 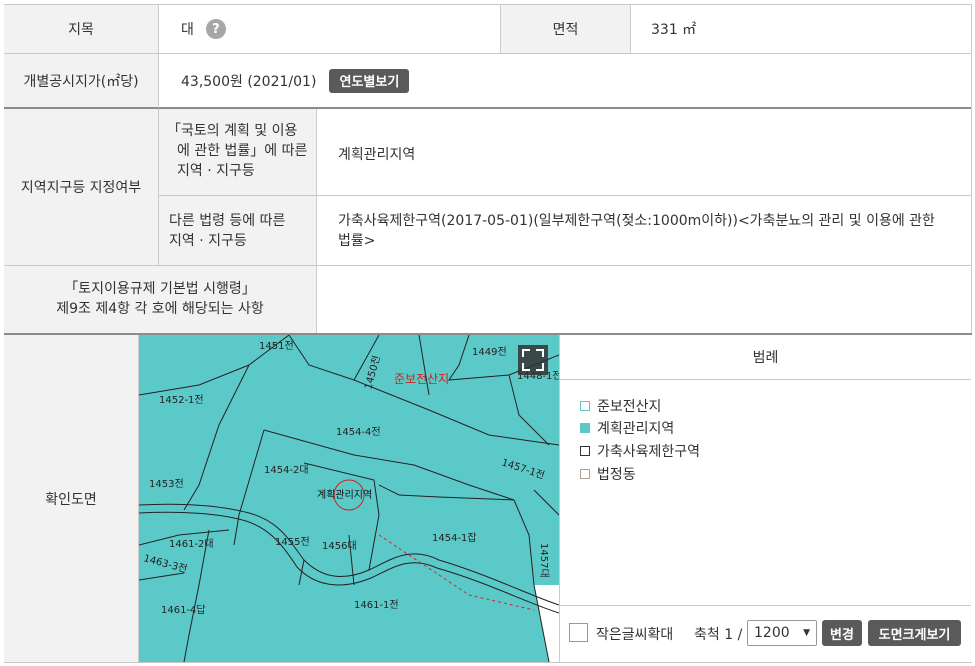 I want to click on category-value: 대, so click(x=187, y=30).